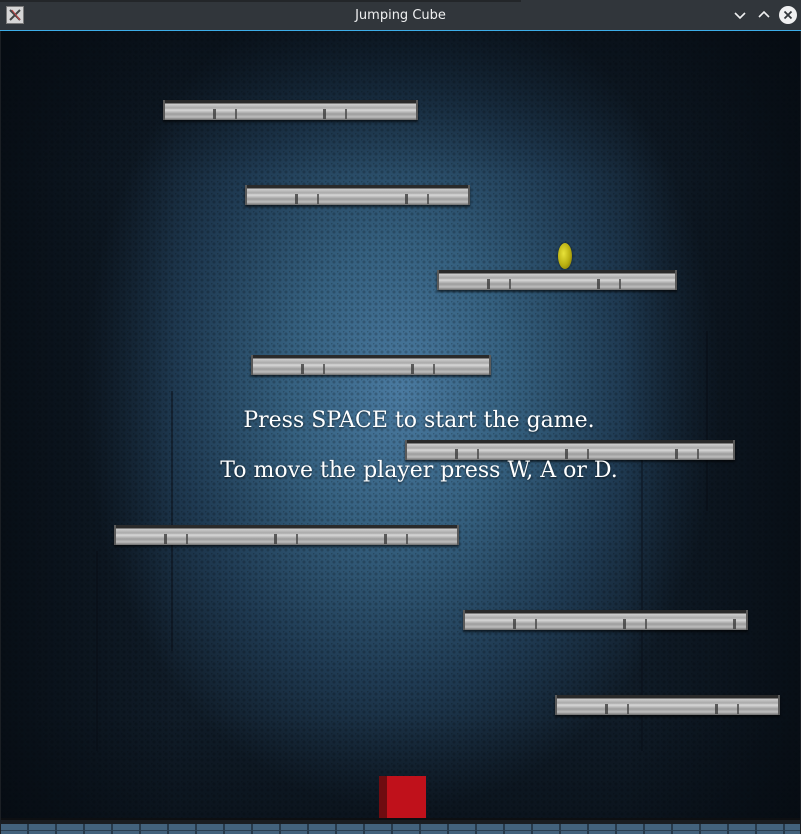 This screenshot has height=834, width=801. I want to click on controls-instruction: To move the player press W, A or D., so click(419, 470).